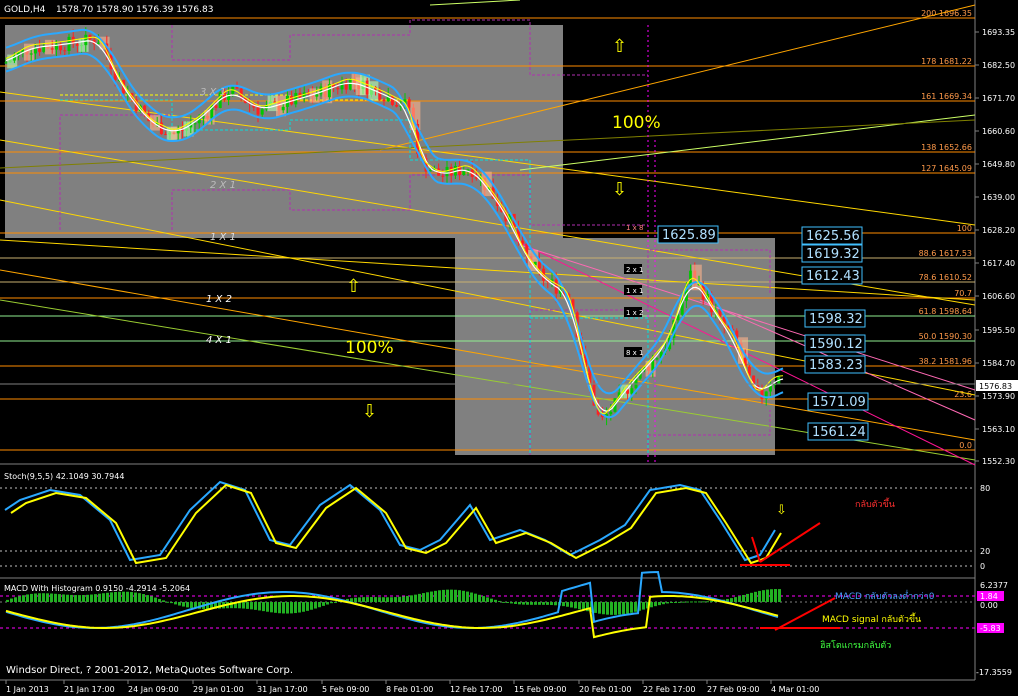  What do you see at coordinates (946, 168) in the screenshot?
I see `fib-level-label: 127 1645.09` at bounding box center [946, 168].